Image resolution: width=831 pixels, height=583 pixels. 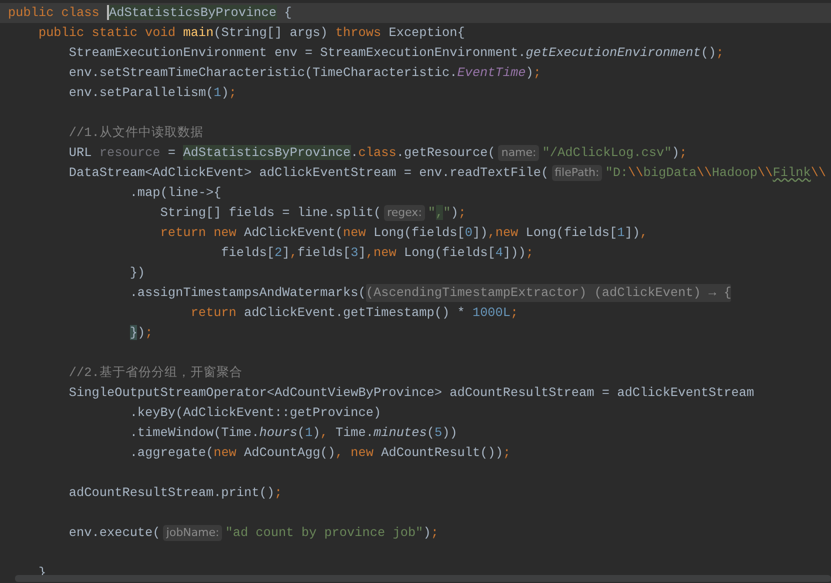 I want to click on parameter-hint: filePath:, so click(x=577, y=173).